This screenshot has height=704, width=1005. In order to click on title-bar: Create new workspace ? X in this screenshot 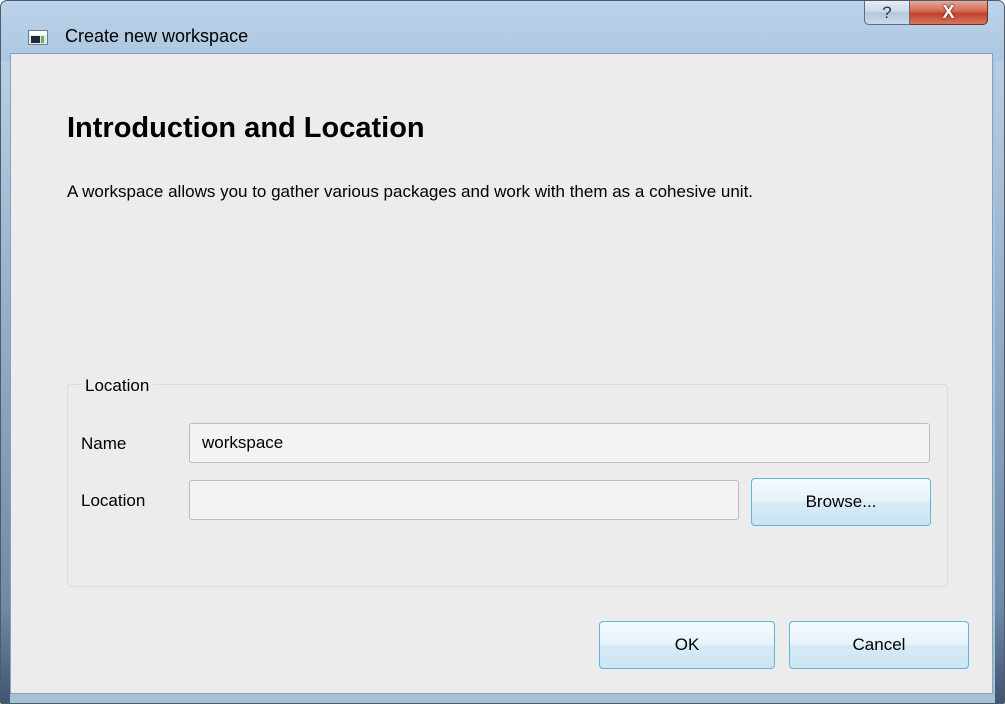, I will do `click(502, 23)`.